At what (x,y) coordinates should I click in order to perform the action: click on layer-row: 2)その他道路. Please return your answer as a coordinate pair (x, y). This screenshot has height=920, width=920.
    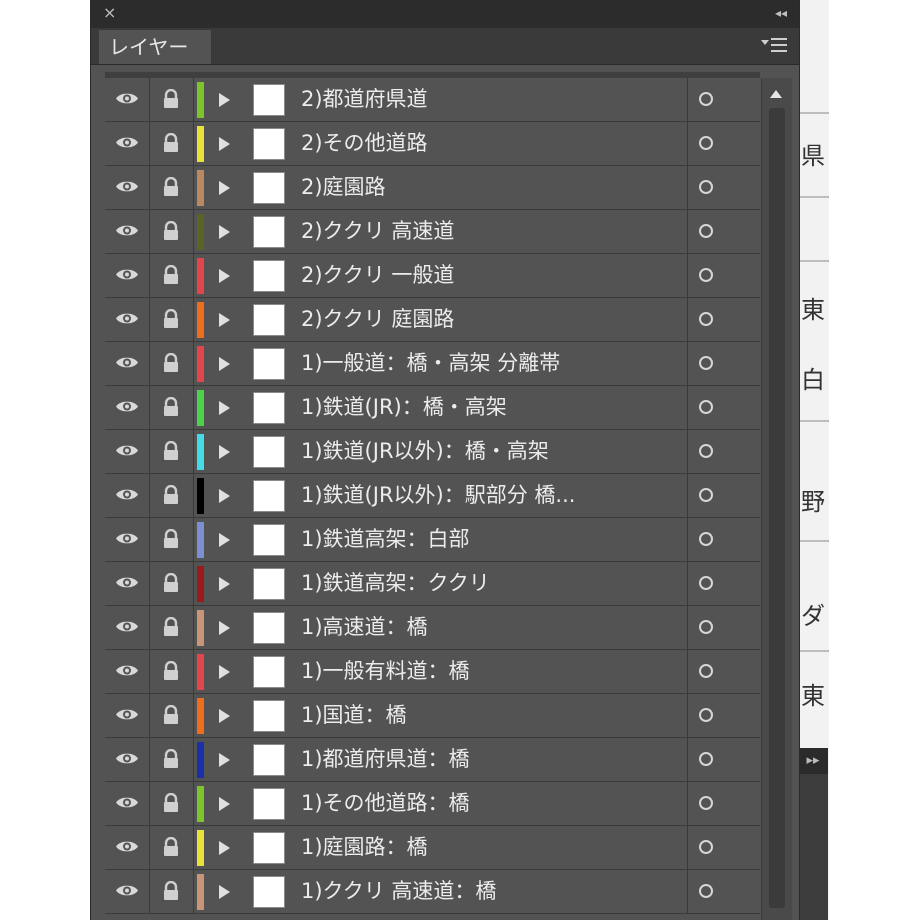
    Looking at the image, I should click on (432, 144).